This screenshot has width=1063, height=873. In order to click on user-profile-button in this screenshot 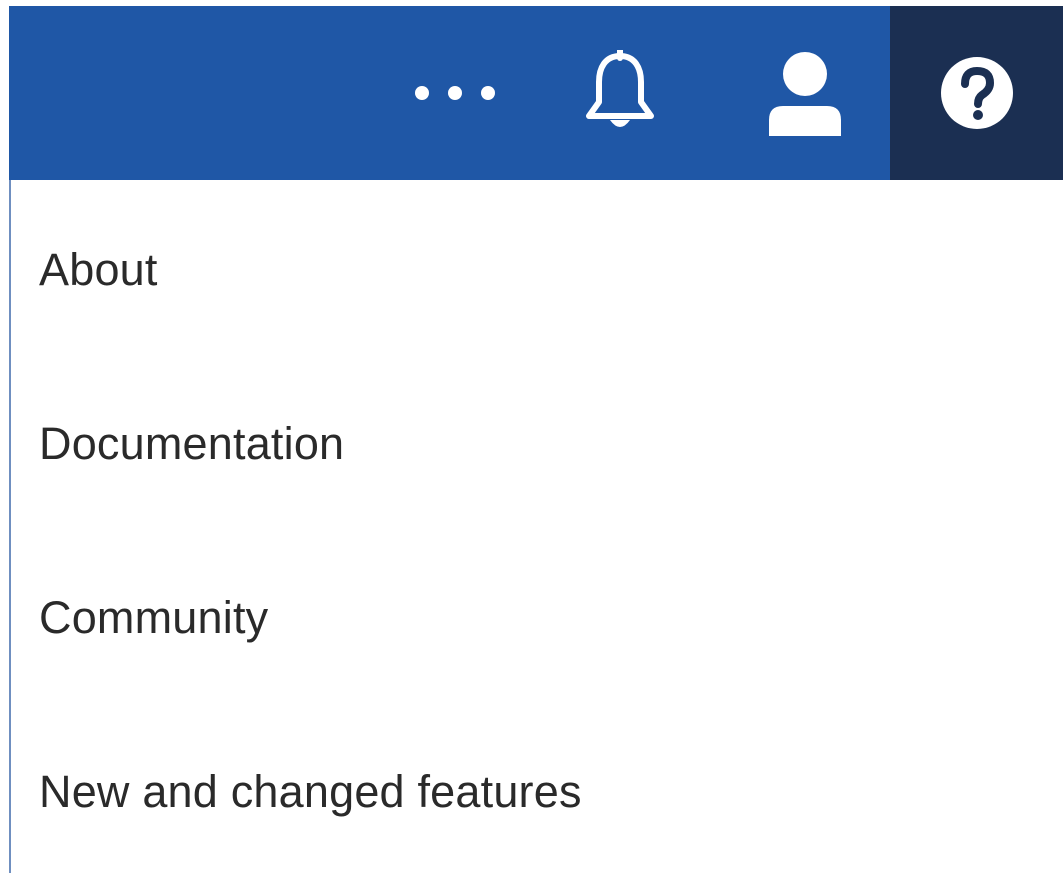, I will do `click(805, 93)`.